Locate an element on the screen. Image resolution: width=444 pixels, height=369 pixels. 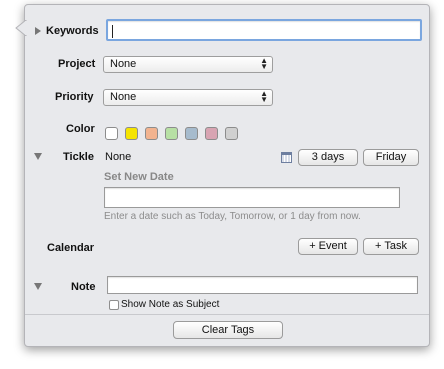
popover-pointer is located at coordinates (21, 28).